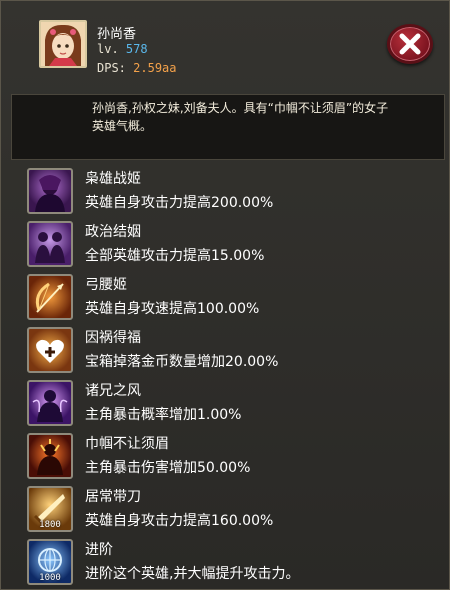  What do you see at coordinates (50, 244) in the screenshot?
I see `marriage-couple-icon` at bounding box center [50, 244].